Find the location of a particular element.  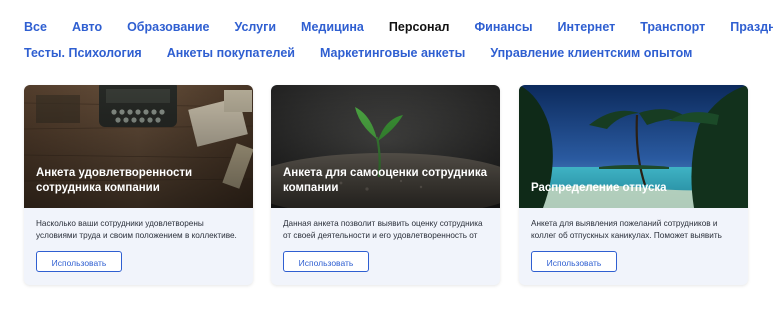

category-transport: Транспорт is located at coordinates (672, 27).